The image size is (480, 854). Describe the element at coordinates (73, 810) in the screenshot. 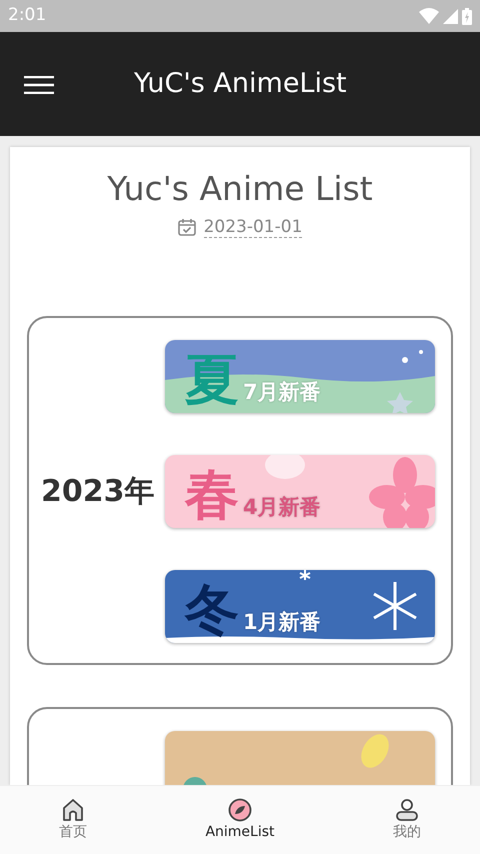

I see `home-icon` at that location.